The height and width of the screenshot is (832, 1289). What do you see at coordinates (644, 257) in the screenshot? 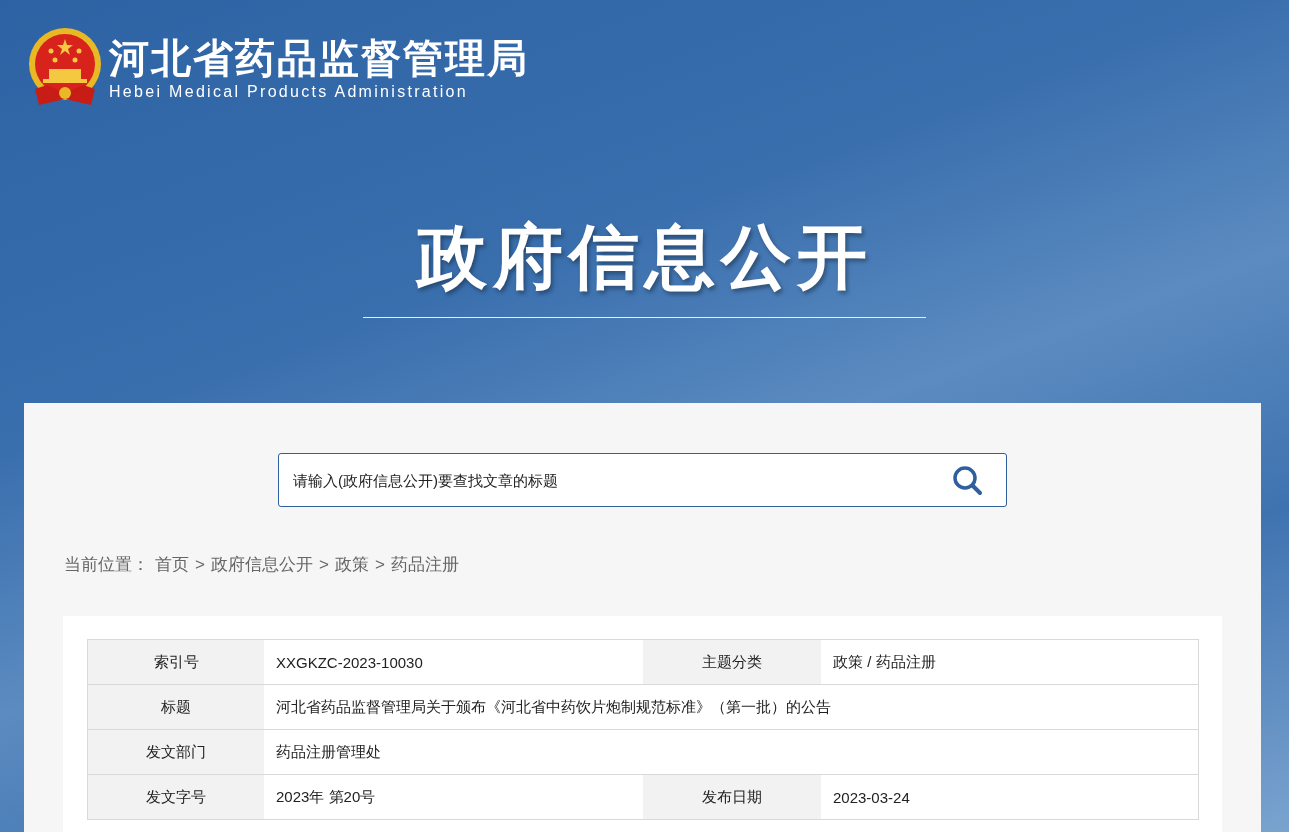
I see `banner-title: 政府信息公开` at bounding box center [644, 257].